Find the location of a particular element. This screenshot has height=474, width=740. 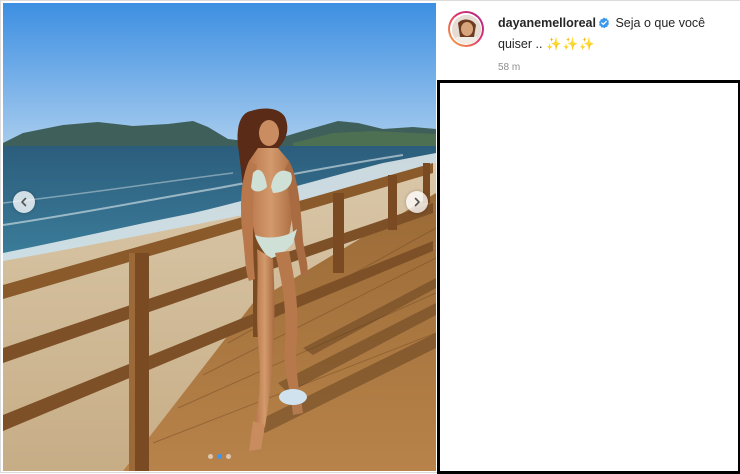

avatar-image is located at coordinates (466, 29).